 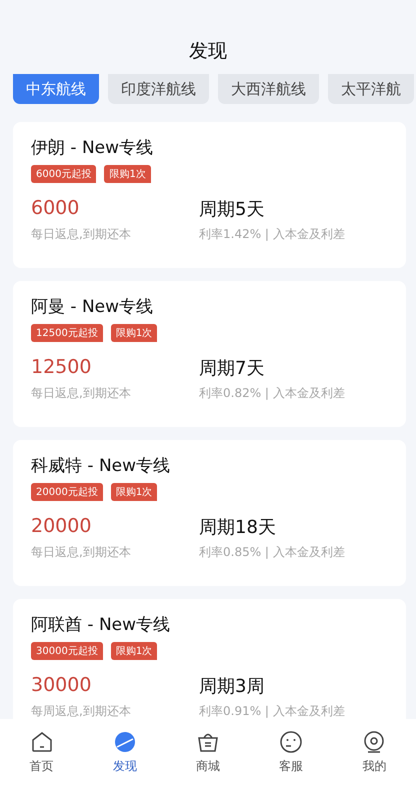 I want to click on product-amount: 6000, so click(x=55, y=209).